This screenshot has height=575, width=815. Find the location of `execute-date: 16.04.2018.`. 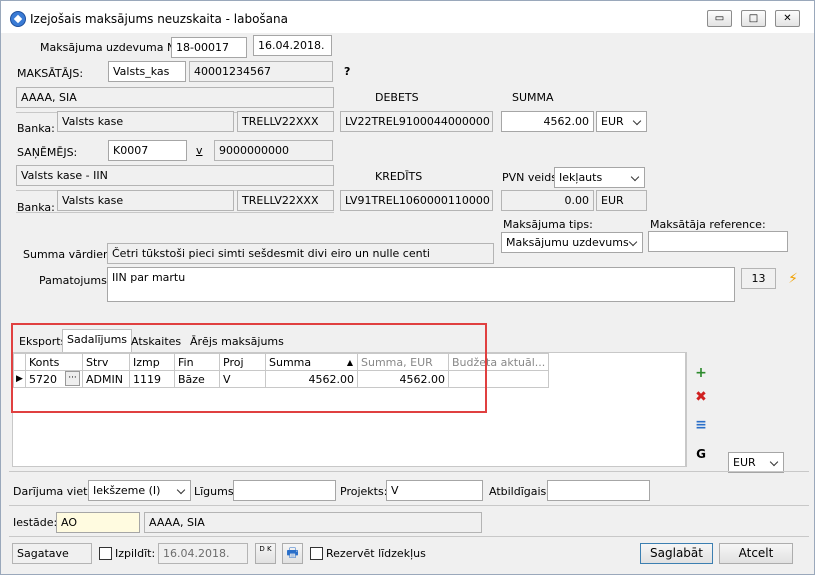

execute-date: 16.04.2018. is located at coordinates (203, 553).